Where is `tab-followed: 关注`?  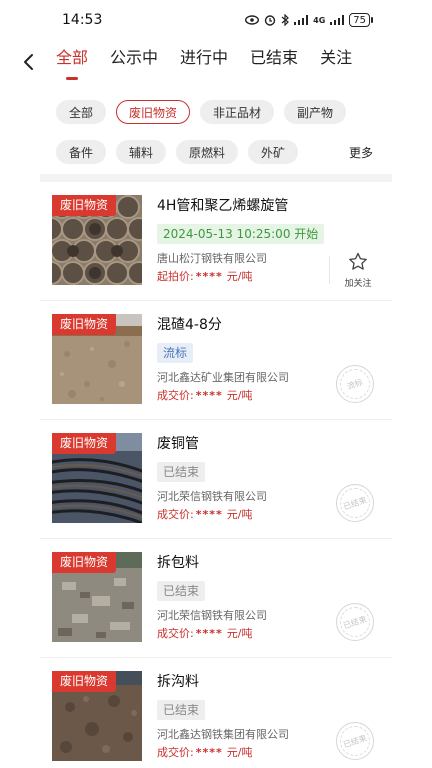 tab-followed: 关注 is located at coordinates (336, 62).